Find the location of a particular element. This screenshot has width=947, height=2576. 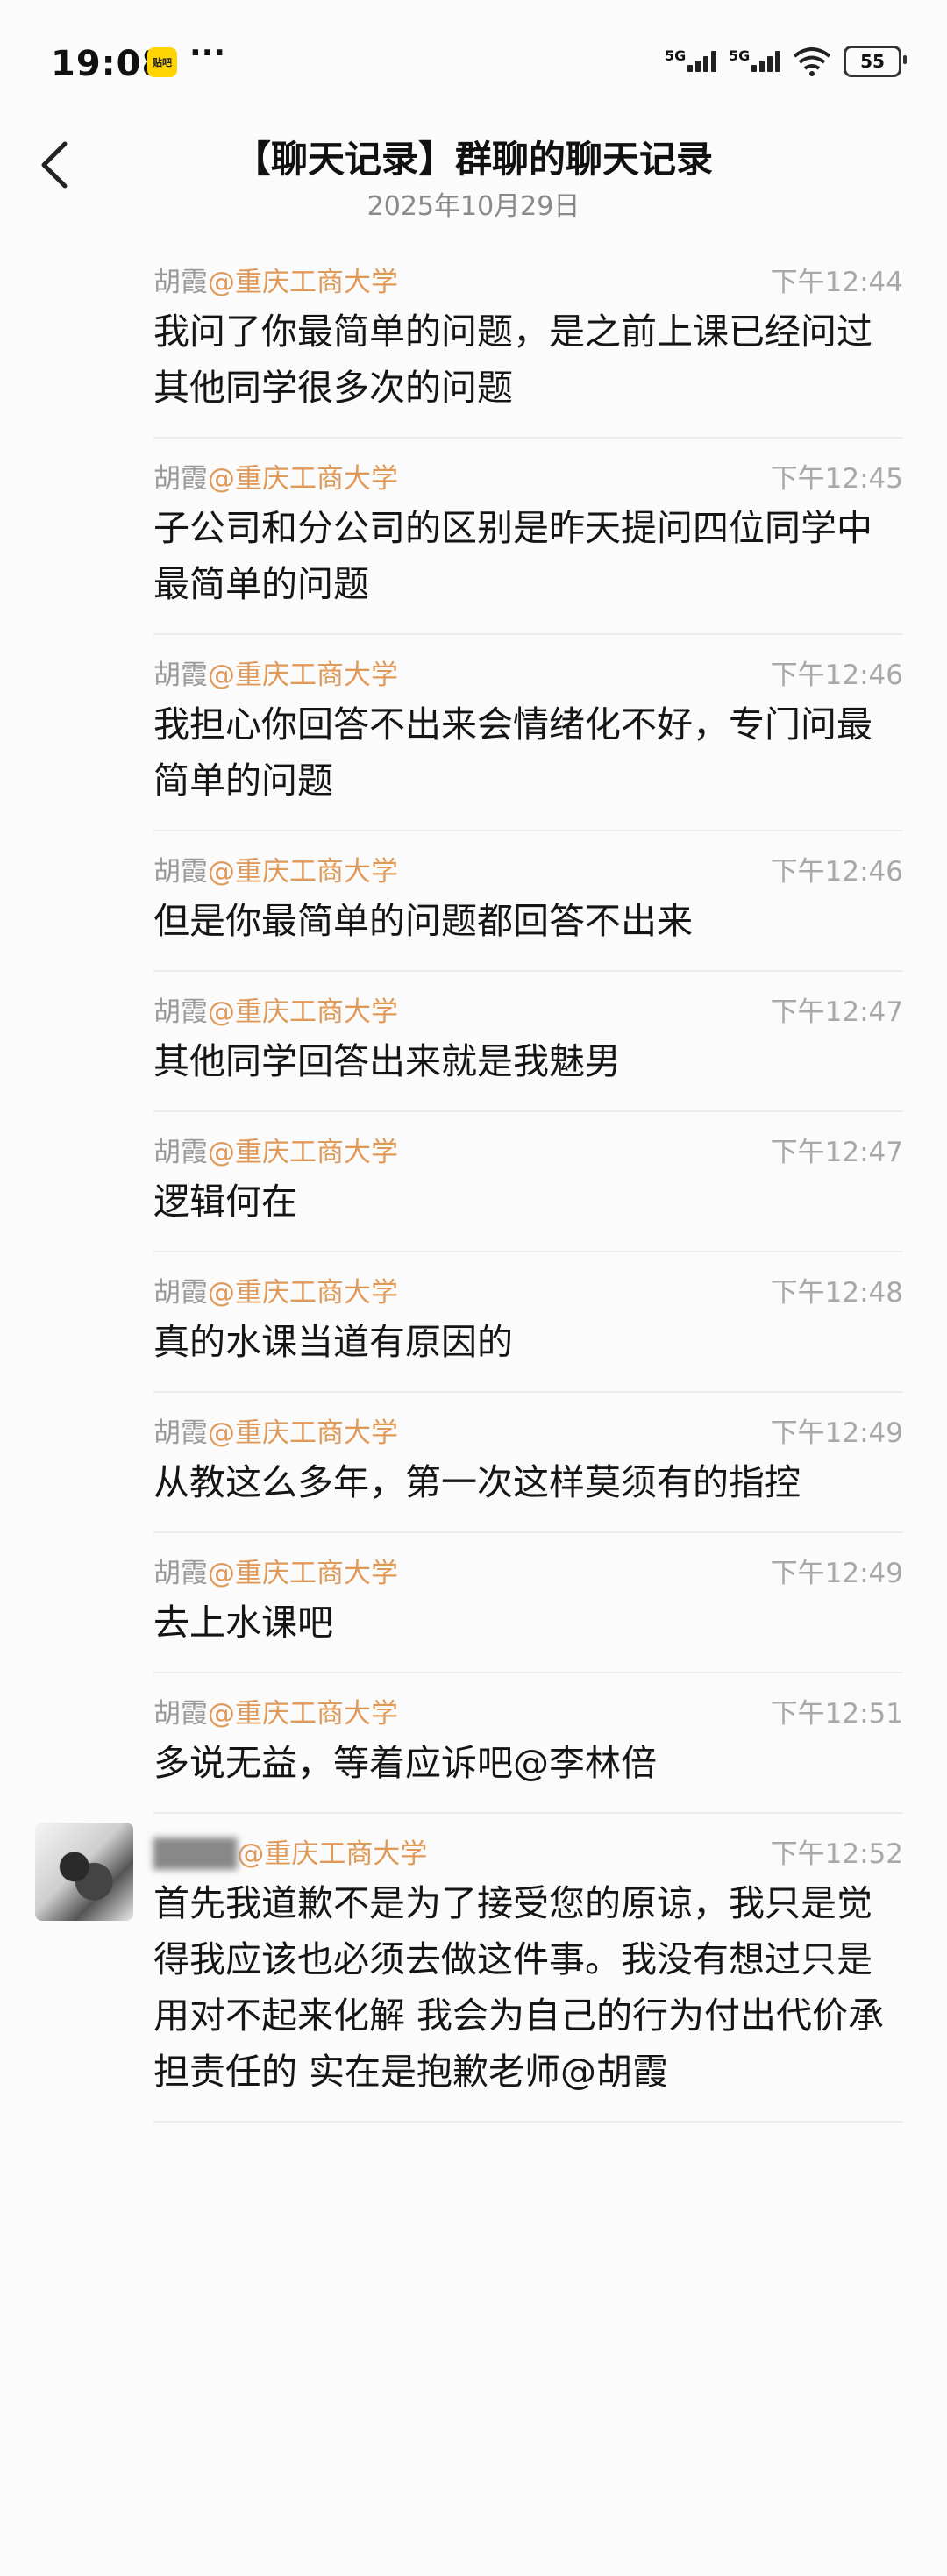

more-notifications-icon: ··· is located at coordinates (208, 53).